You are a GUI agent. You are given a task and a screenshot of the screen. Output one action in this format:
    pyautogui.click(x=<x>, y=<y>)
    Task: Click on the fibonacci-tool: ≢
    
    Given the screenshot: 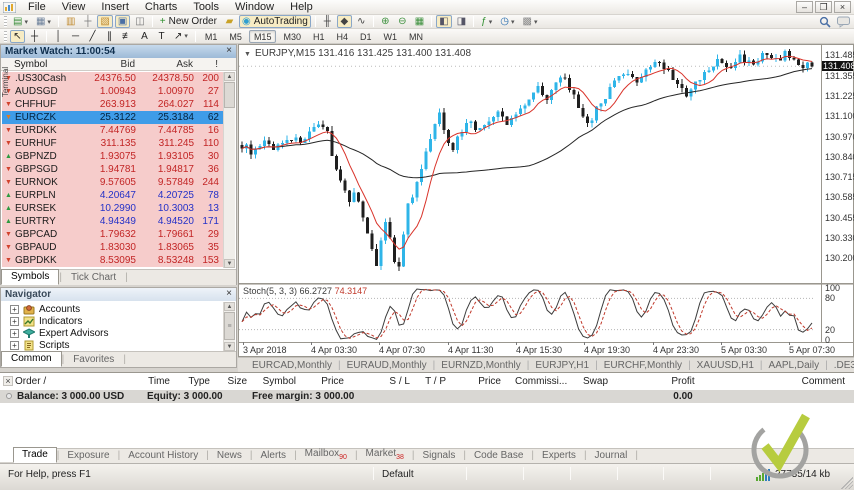 What is the action you would take?
    pyautogui.click(x=127, y=36)
    